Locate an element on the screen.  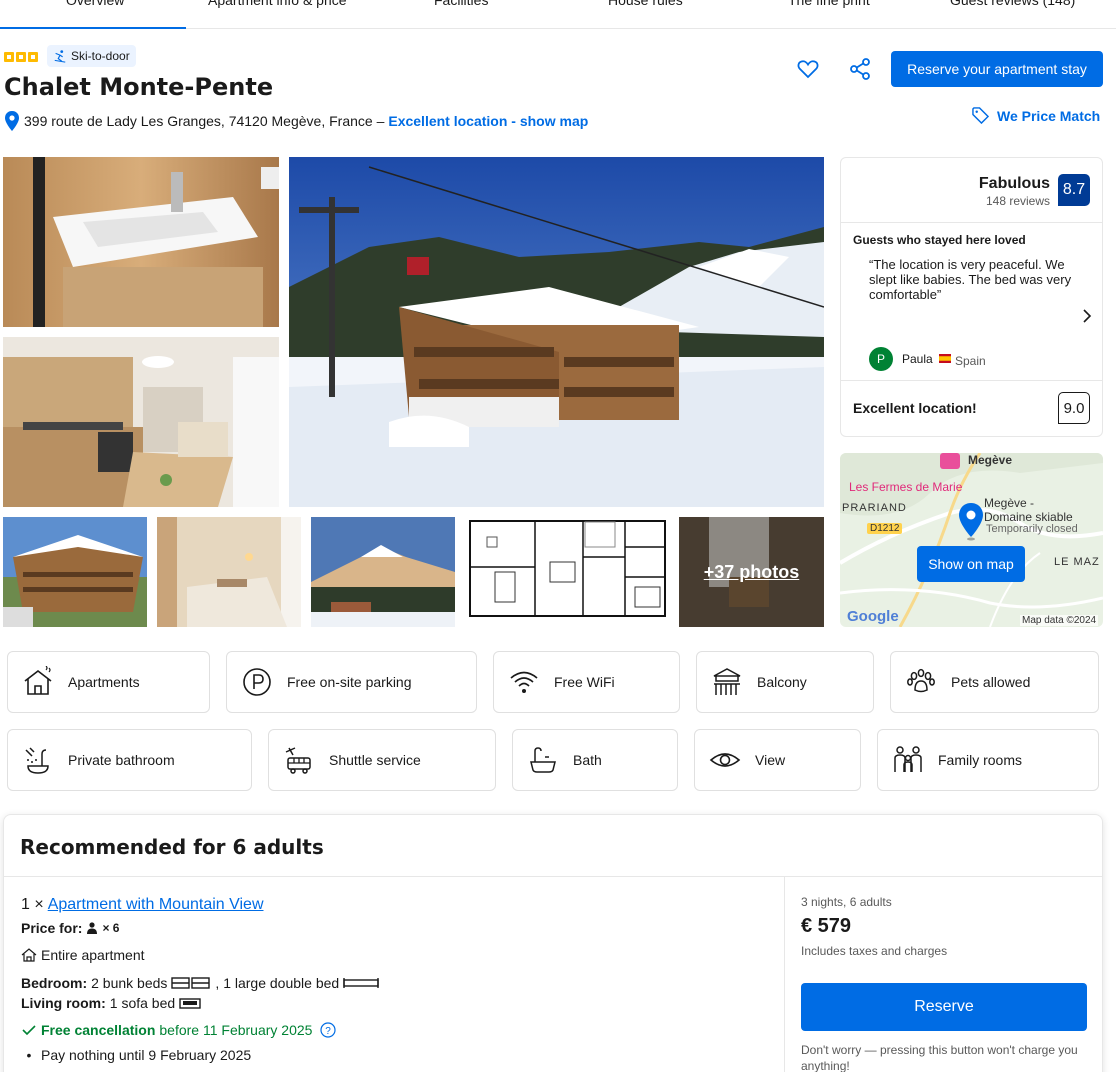
parking-icon is located at coordinates (257, 682).